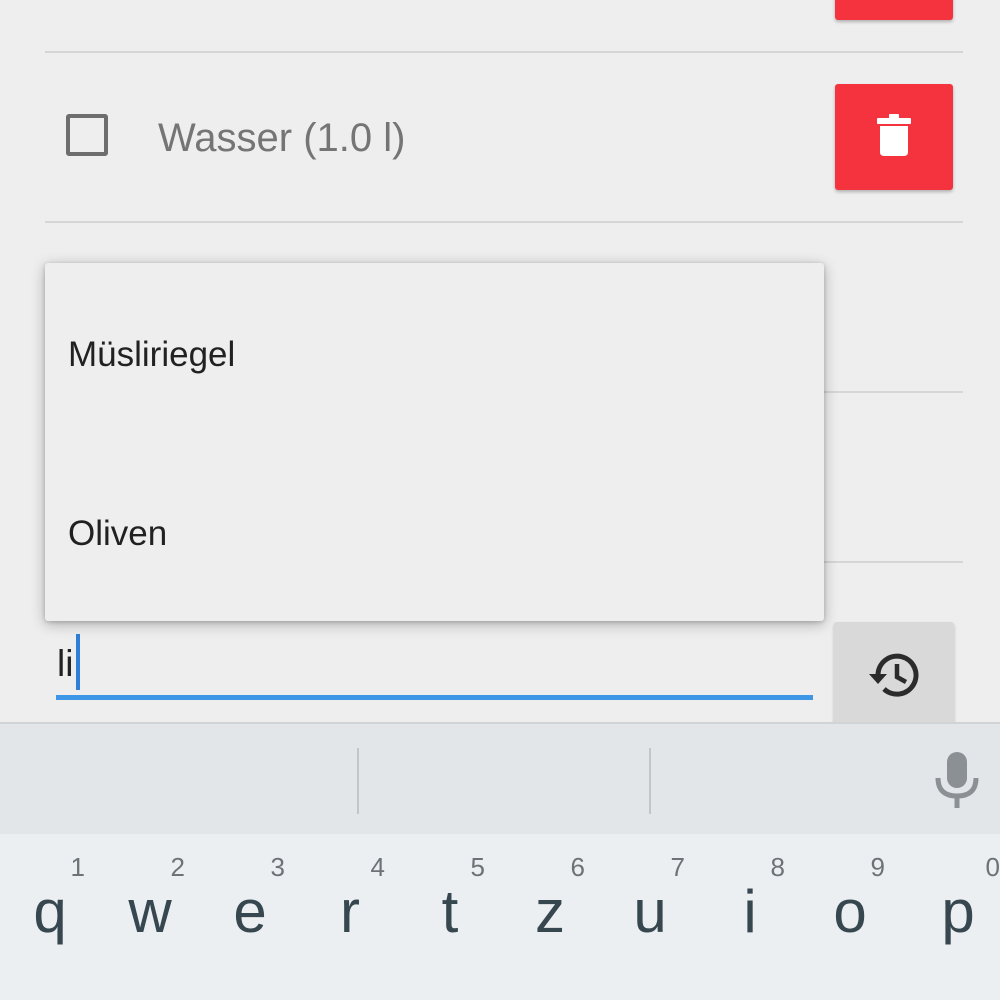 The width and height of the screenshot is (1000, 1000). Describe the element at coordinates (282, 138) in the screenshot. I see `item-label: Wasser (1.0 l)` at that location.